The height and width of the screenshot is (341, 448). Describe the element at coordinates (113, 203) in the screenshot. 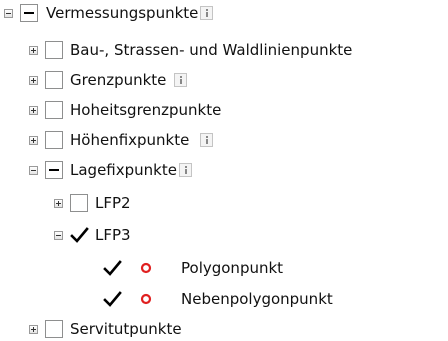

I see `tree-label: LFP2` at that location.